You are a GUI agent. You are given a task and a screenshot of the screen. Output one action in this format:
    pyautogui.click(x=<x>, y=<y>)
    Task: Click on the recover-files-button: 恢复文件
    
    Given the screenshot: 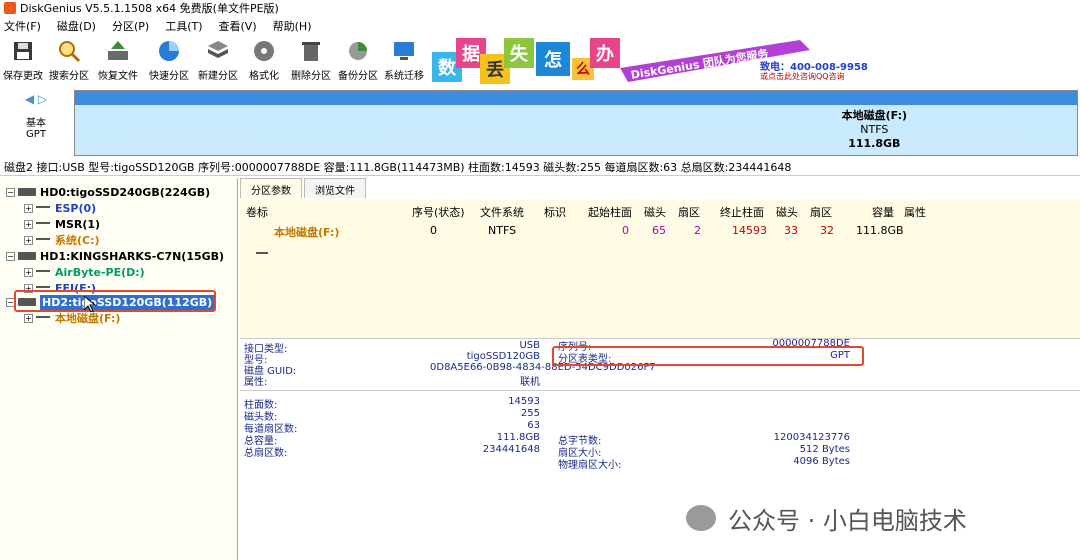 What is the action you would take?
    pyautogui.click(x=118, y=59)
    